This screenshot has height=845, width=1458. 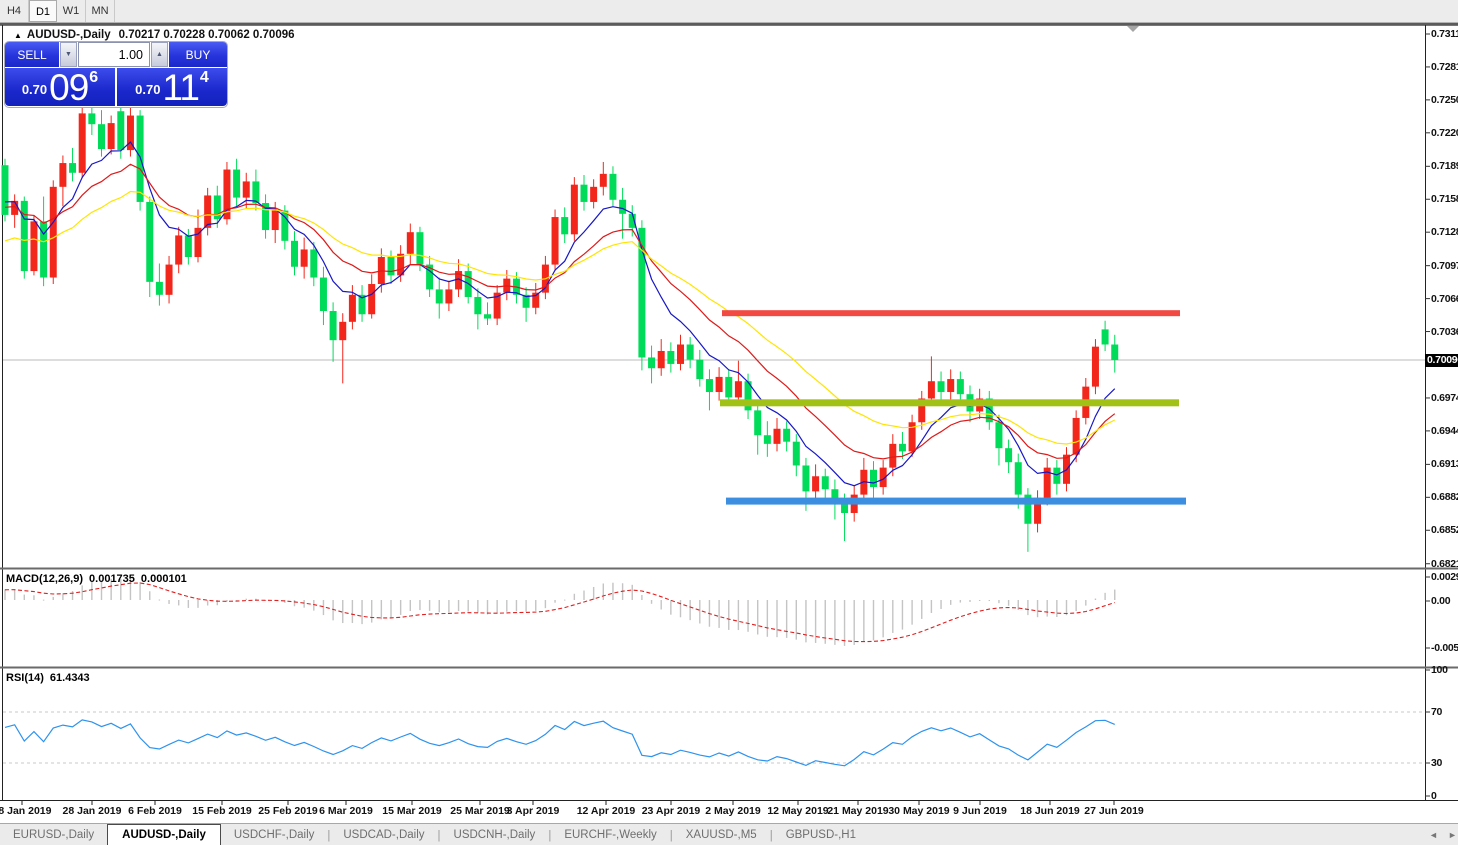 I want to click on sell-button: SELL, so click(x=32, y=54).